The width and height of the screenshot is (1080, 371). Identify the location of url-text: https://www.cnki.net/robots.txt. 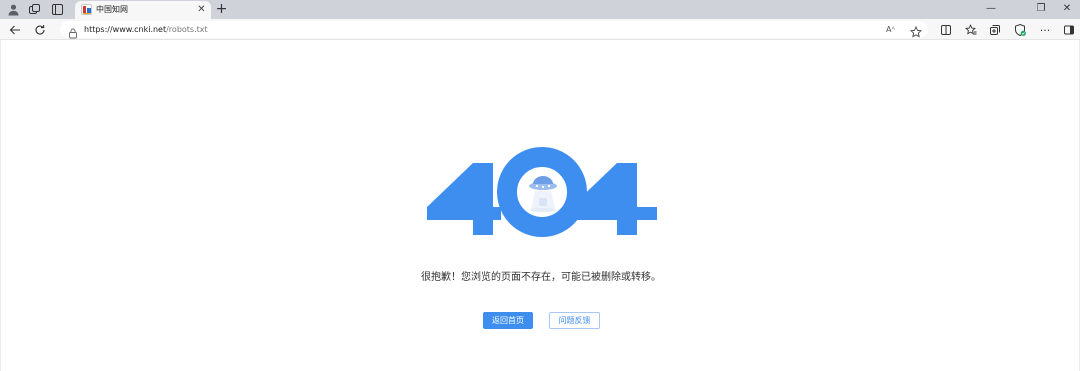
(146, 29).